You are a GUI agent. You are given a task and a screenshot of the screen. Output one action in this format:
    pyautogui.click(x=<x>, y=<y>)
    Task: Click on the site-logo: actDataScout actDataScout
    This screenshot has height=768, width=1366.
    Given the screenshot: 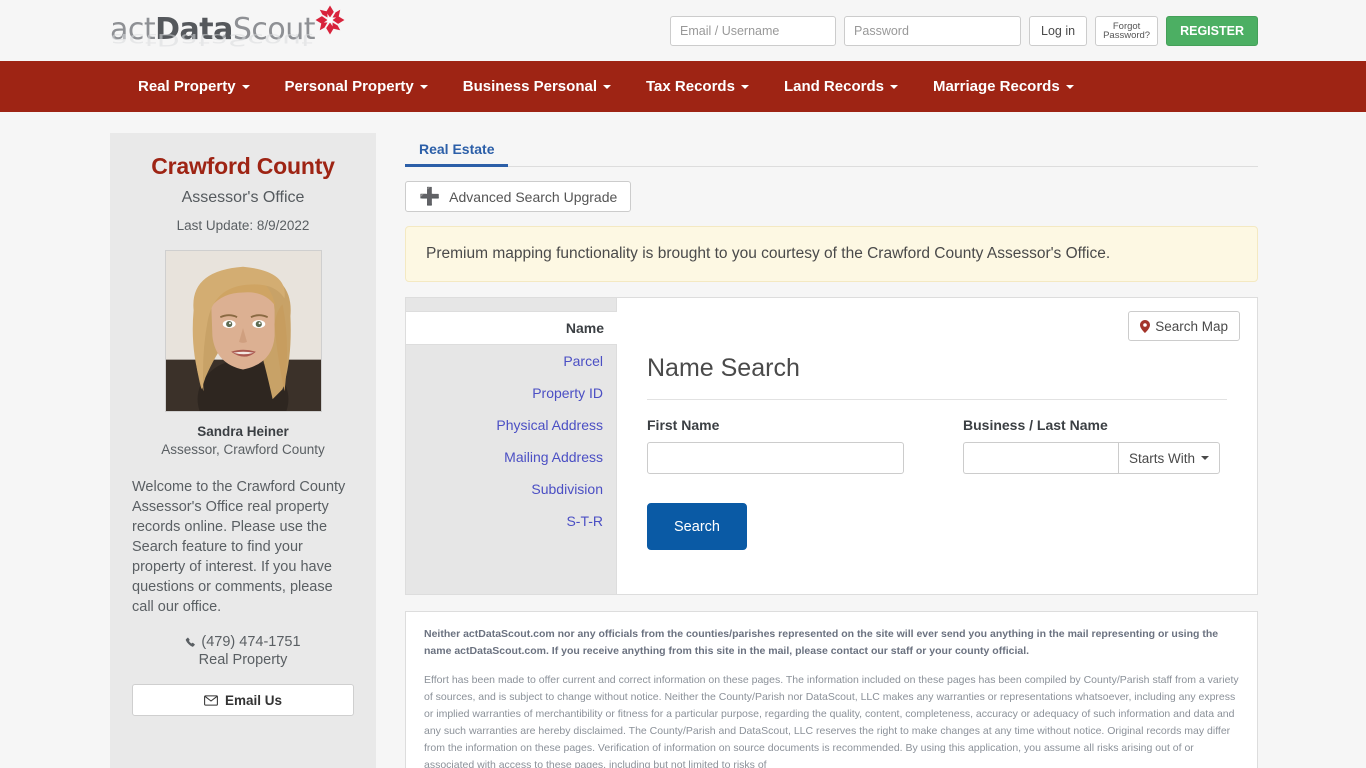 What is the action you would take?
    pyautogui.click(x=228, y=30)
    